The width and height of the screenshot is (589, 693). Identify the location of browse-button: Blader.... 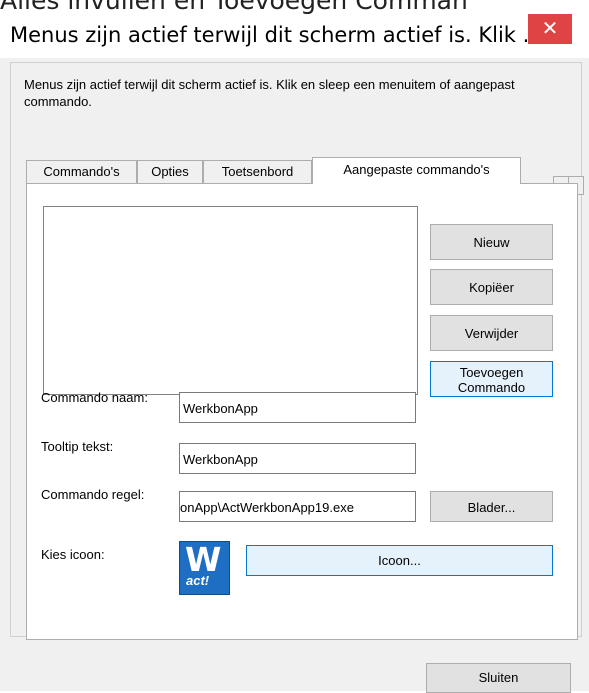
(491, 506).